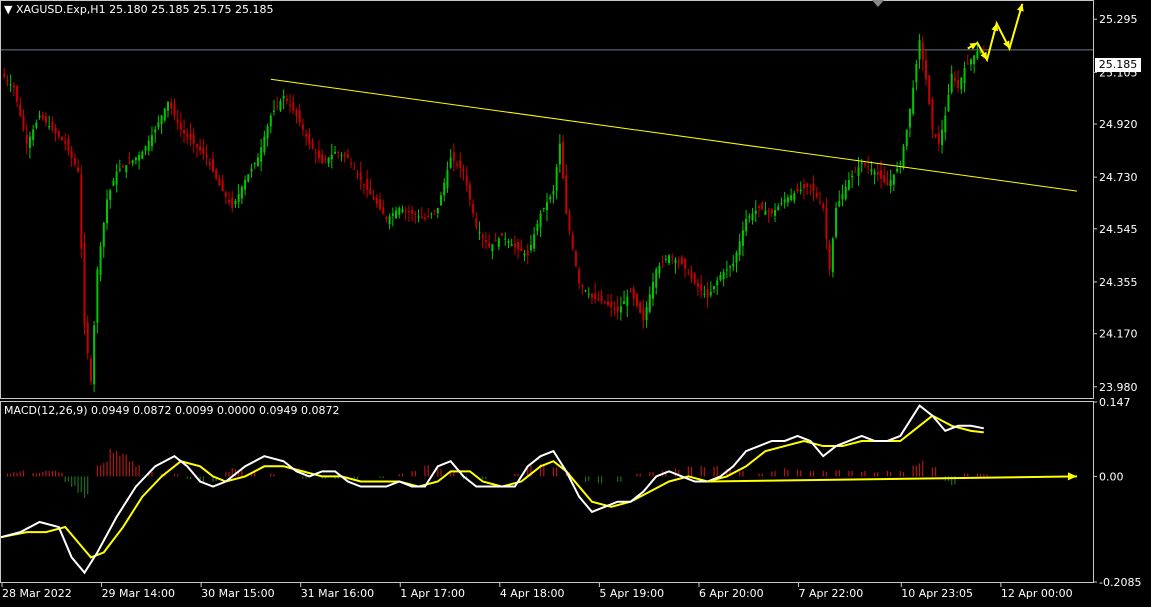 This screenshot has width=1151, height=607. I want to click on resistance-trendline, so click(674, 135).